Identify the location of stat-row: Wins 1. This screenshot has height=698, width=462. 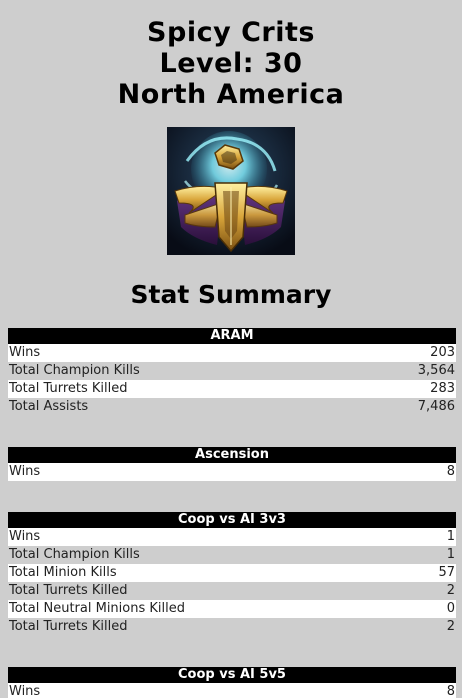
(232, 537).